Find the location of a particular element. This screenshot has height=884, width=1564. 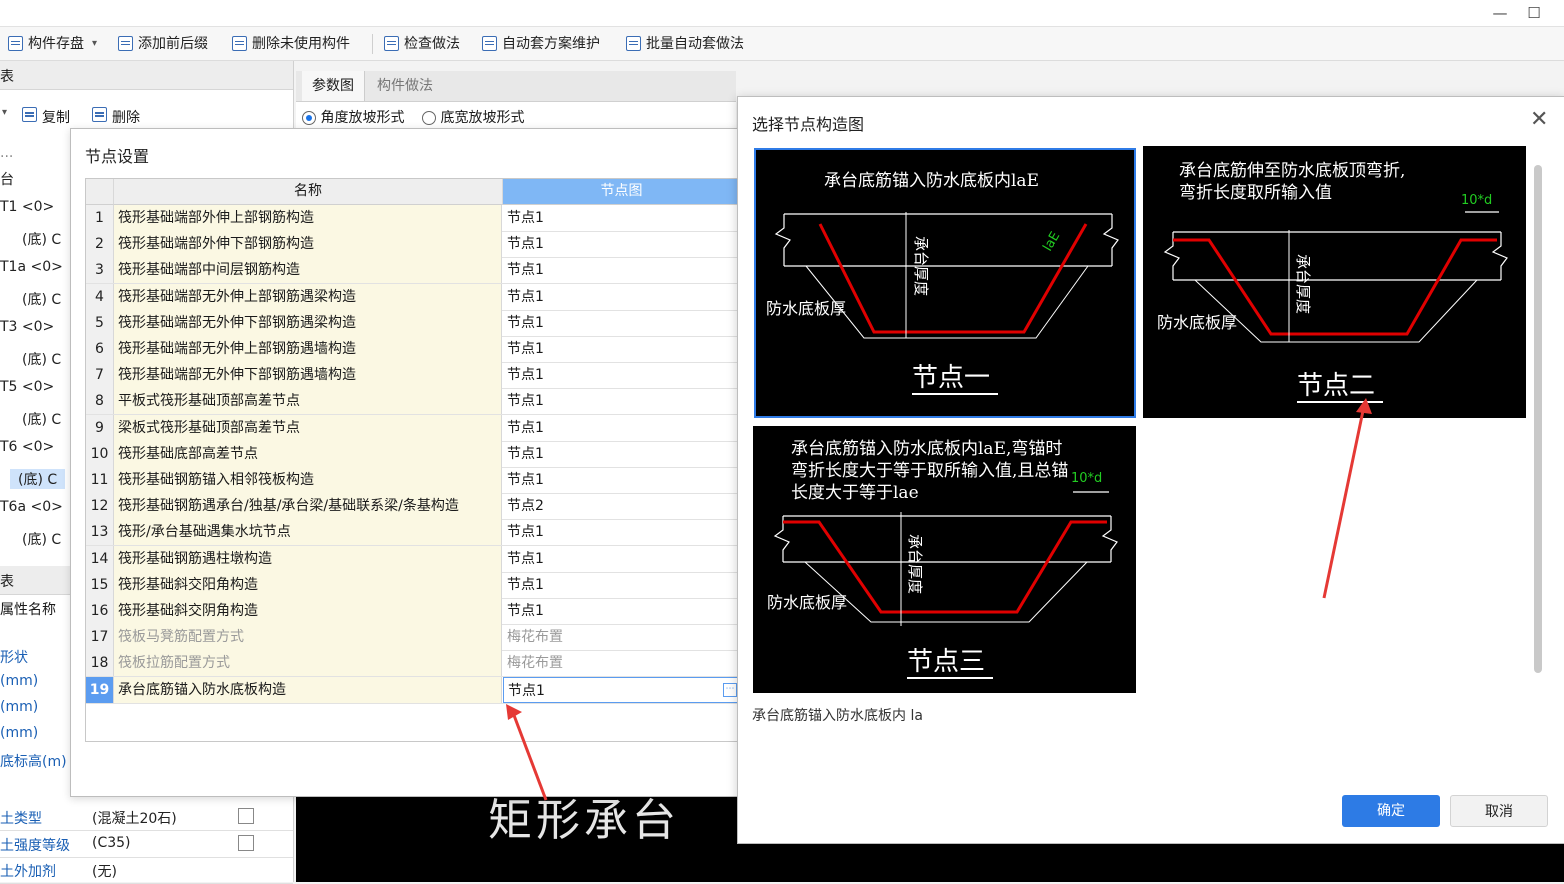

arrow-to-grid-cell is located at coordinates (529, 755).